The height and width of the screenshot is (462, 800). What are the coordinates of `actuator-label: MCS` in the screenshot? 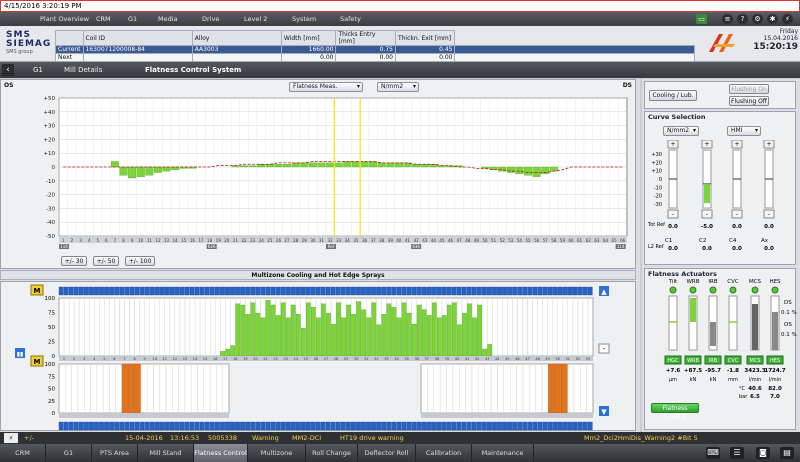 It's located at (755, 282).